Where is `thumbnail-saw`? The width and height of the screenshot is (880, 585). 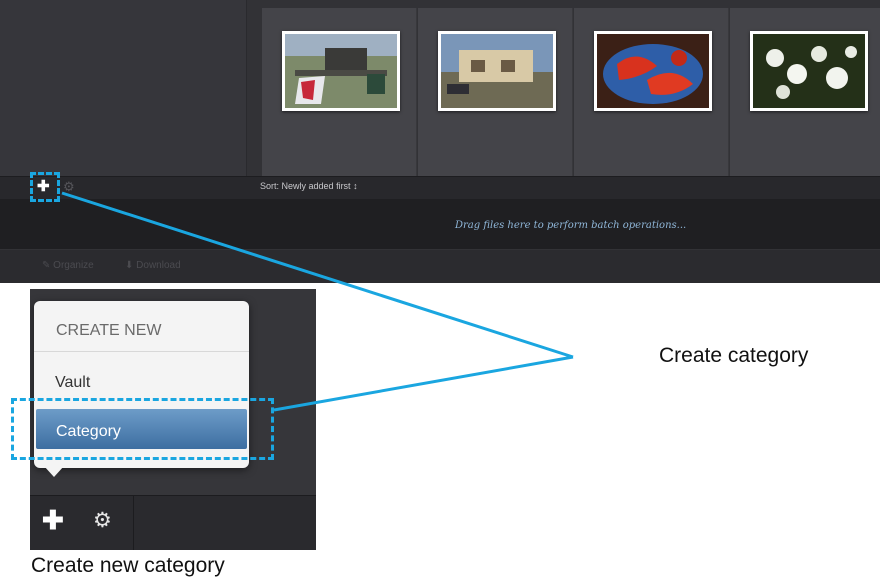
thumbnail-saw is located at coordinates (341, 71).